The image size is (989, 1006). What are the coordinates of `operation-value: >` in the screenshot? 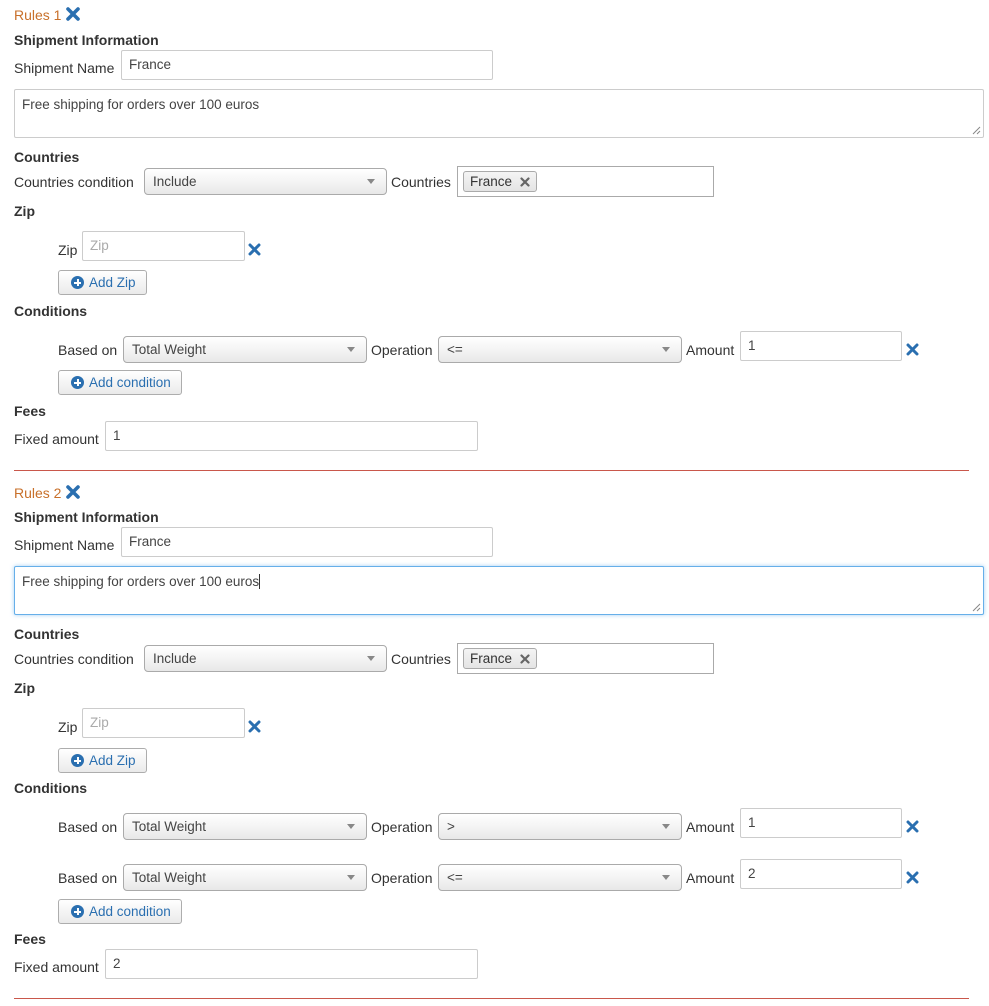 It's located at (451, 826).